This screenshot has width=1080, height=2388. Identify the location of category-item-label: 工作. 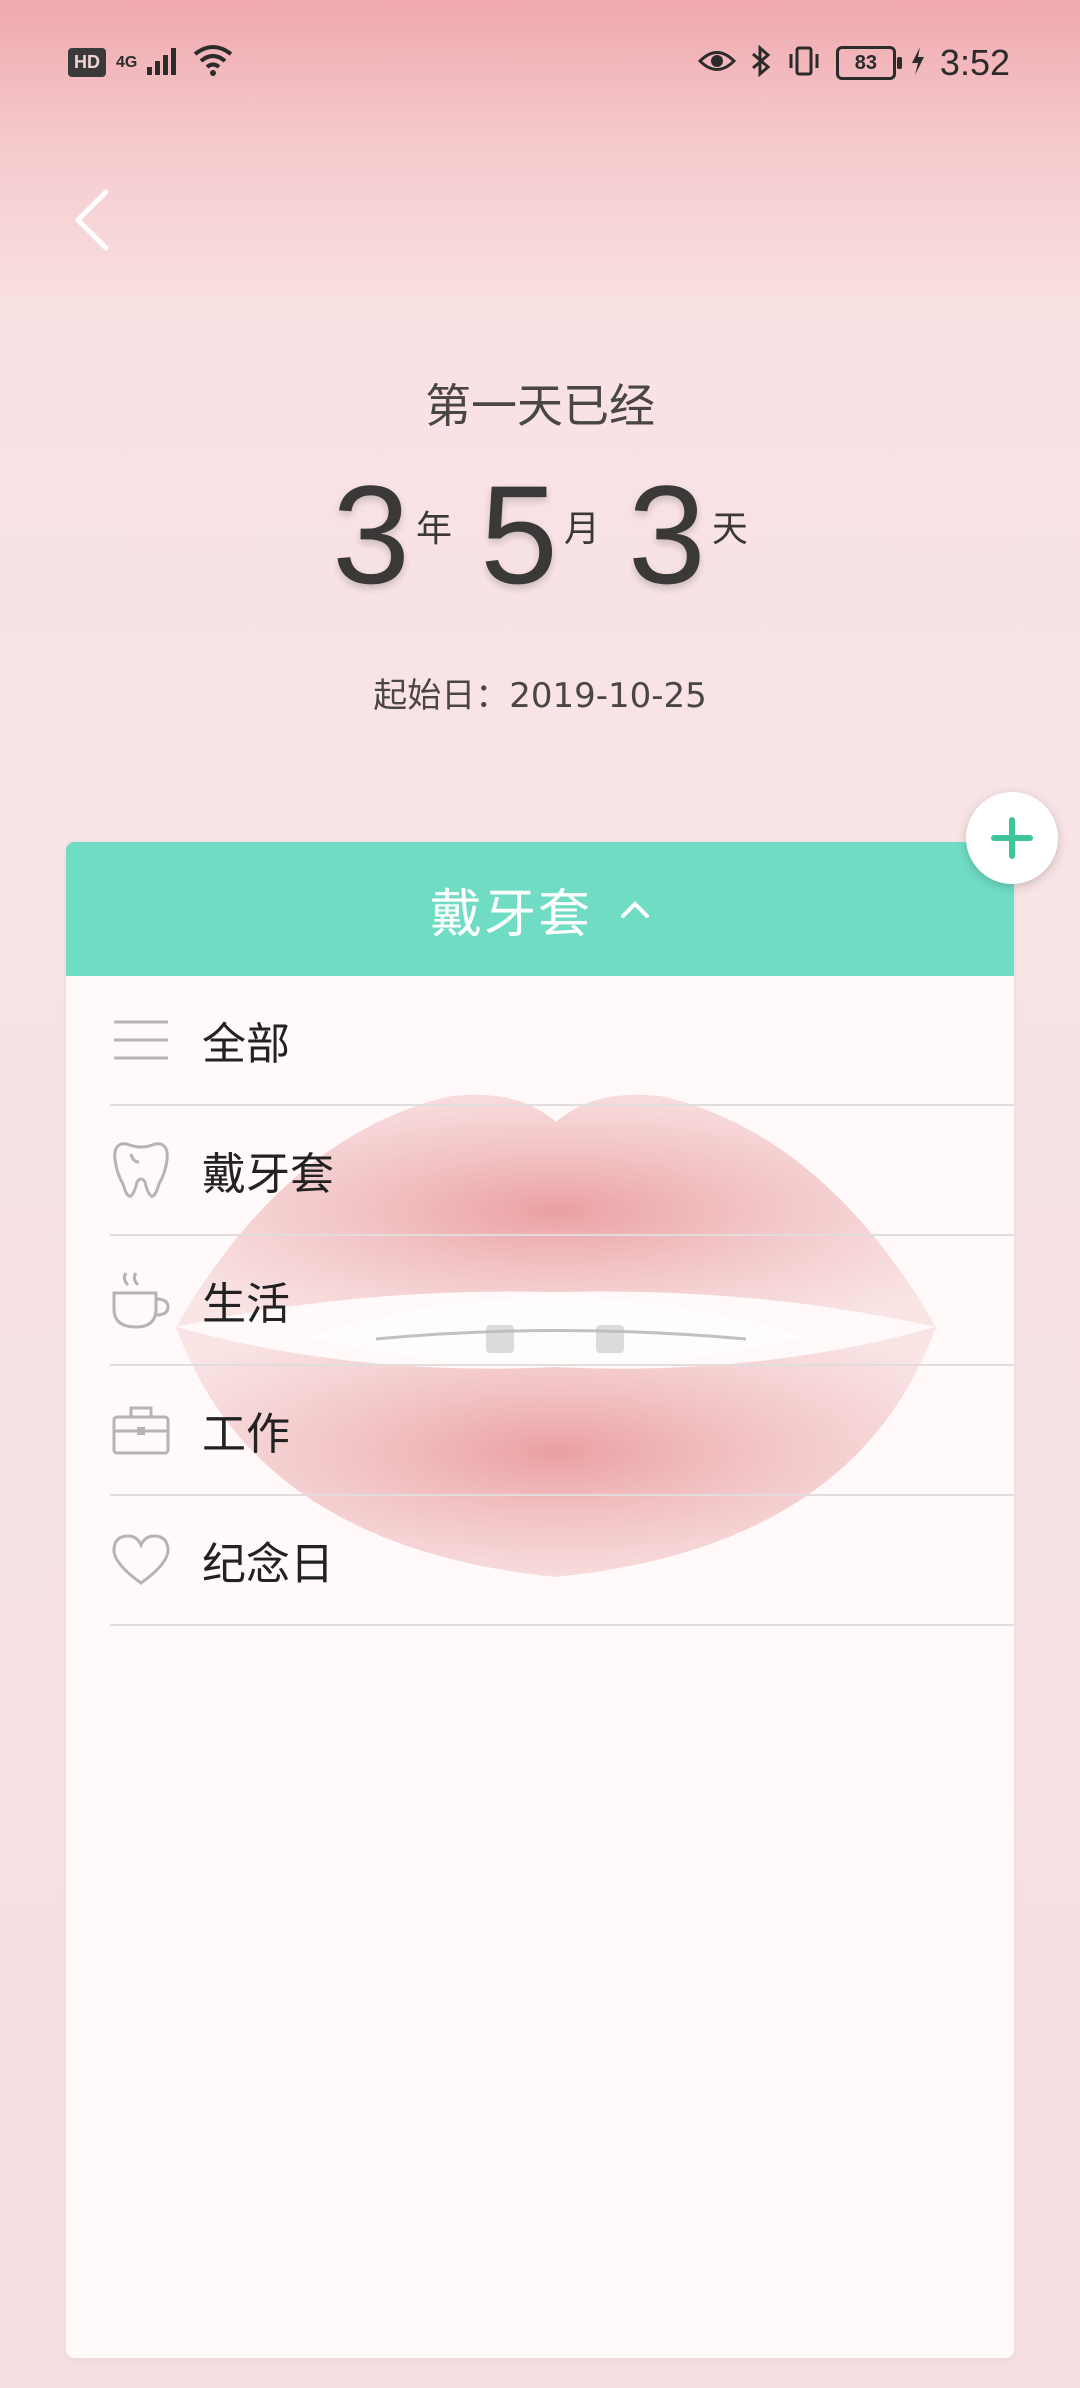
(246, 1434).